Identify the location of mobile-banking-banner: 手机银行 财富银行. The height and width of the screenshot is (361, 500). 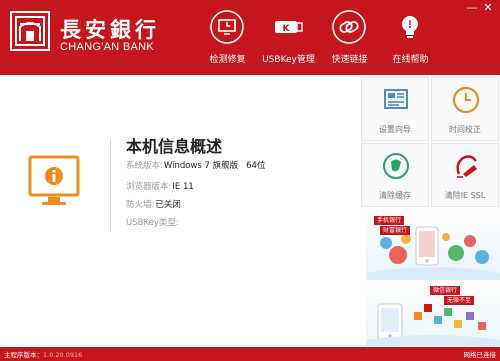
(433, 246).